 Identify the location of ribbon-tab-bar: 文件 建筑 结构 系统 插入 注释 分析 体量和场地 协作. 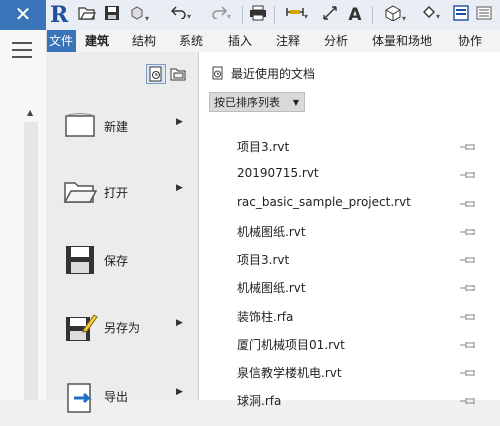
(250, 41).